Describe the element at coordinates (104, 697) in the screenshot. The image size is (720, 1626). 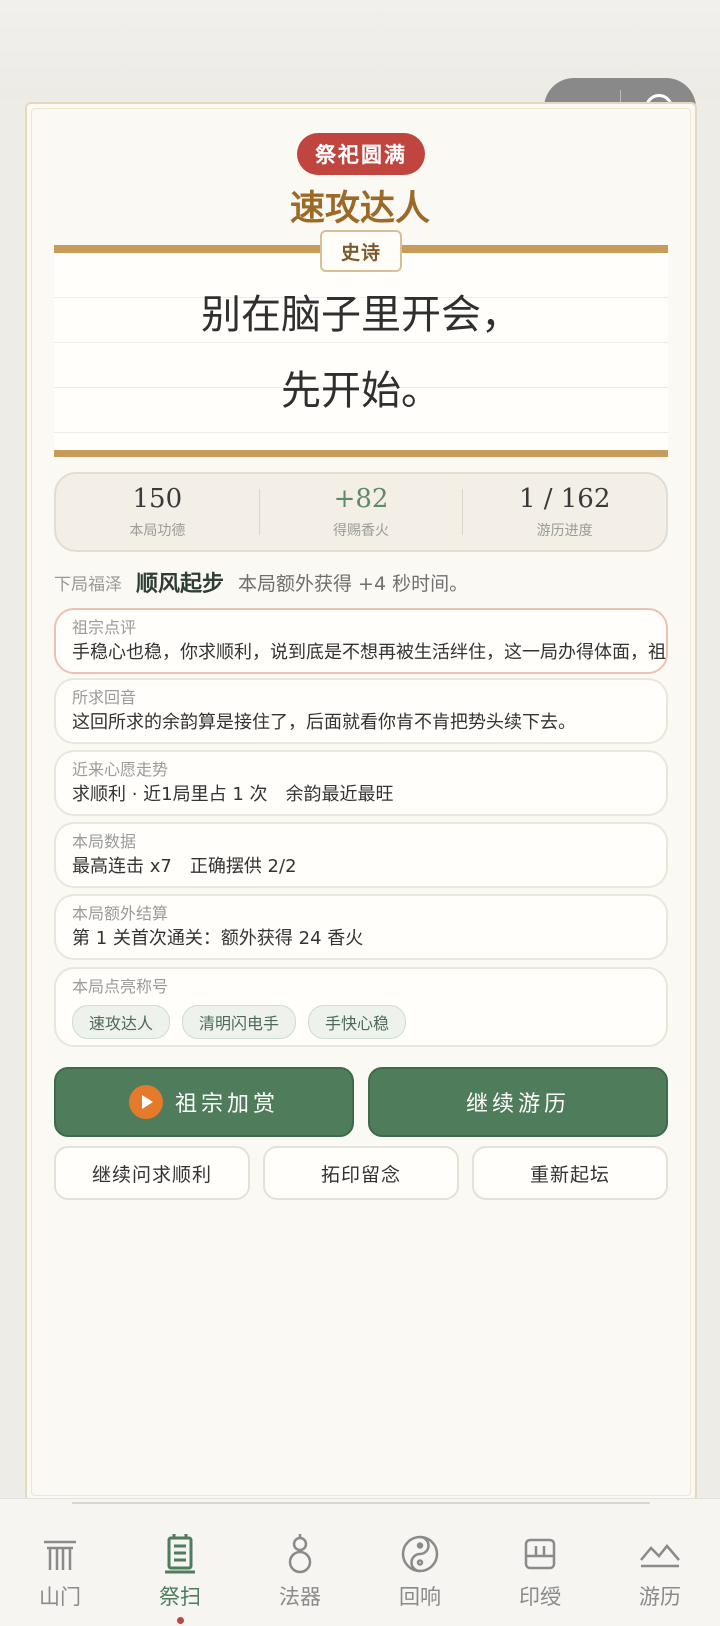
I see `card-label: 所求回音` at that location.